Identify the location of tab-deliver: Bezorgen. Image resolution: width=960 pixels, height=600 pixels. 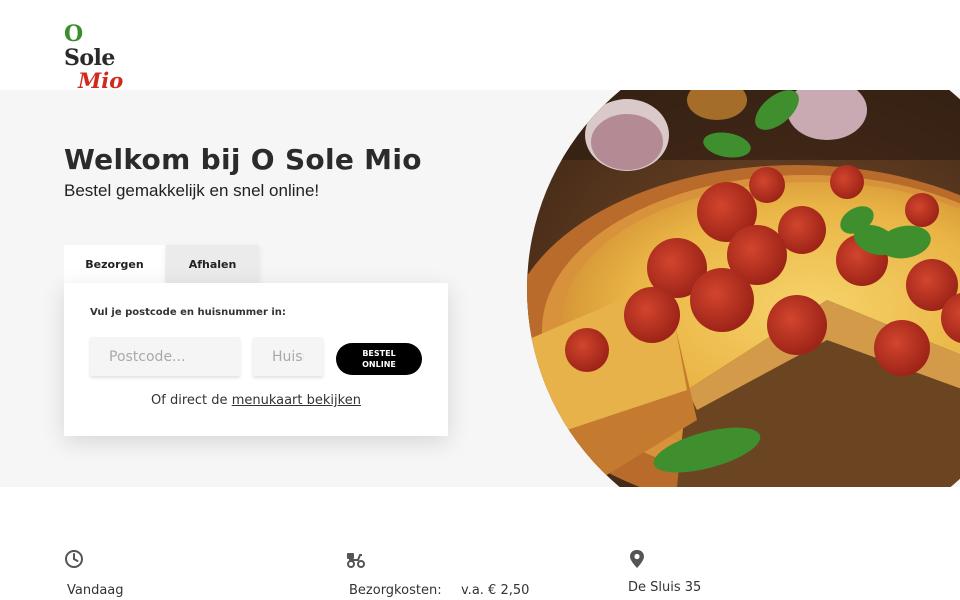
(114, 264).